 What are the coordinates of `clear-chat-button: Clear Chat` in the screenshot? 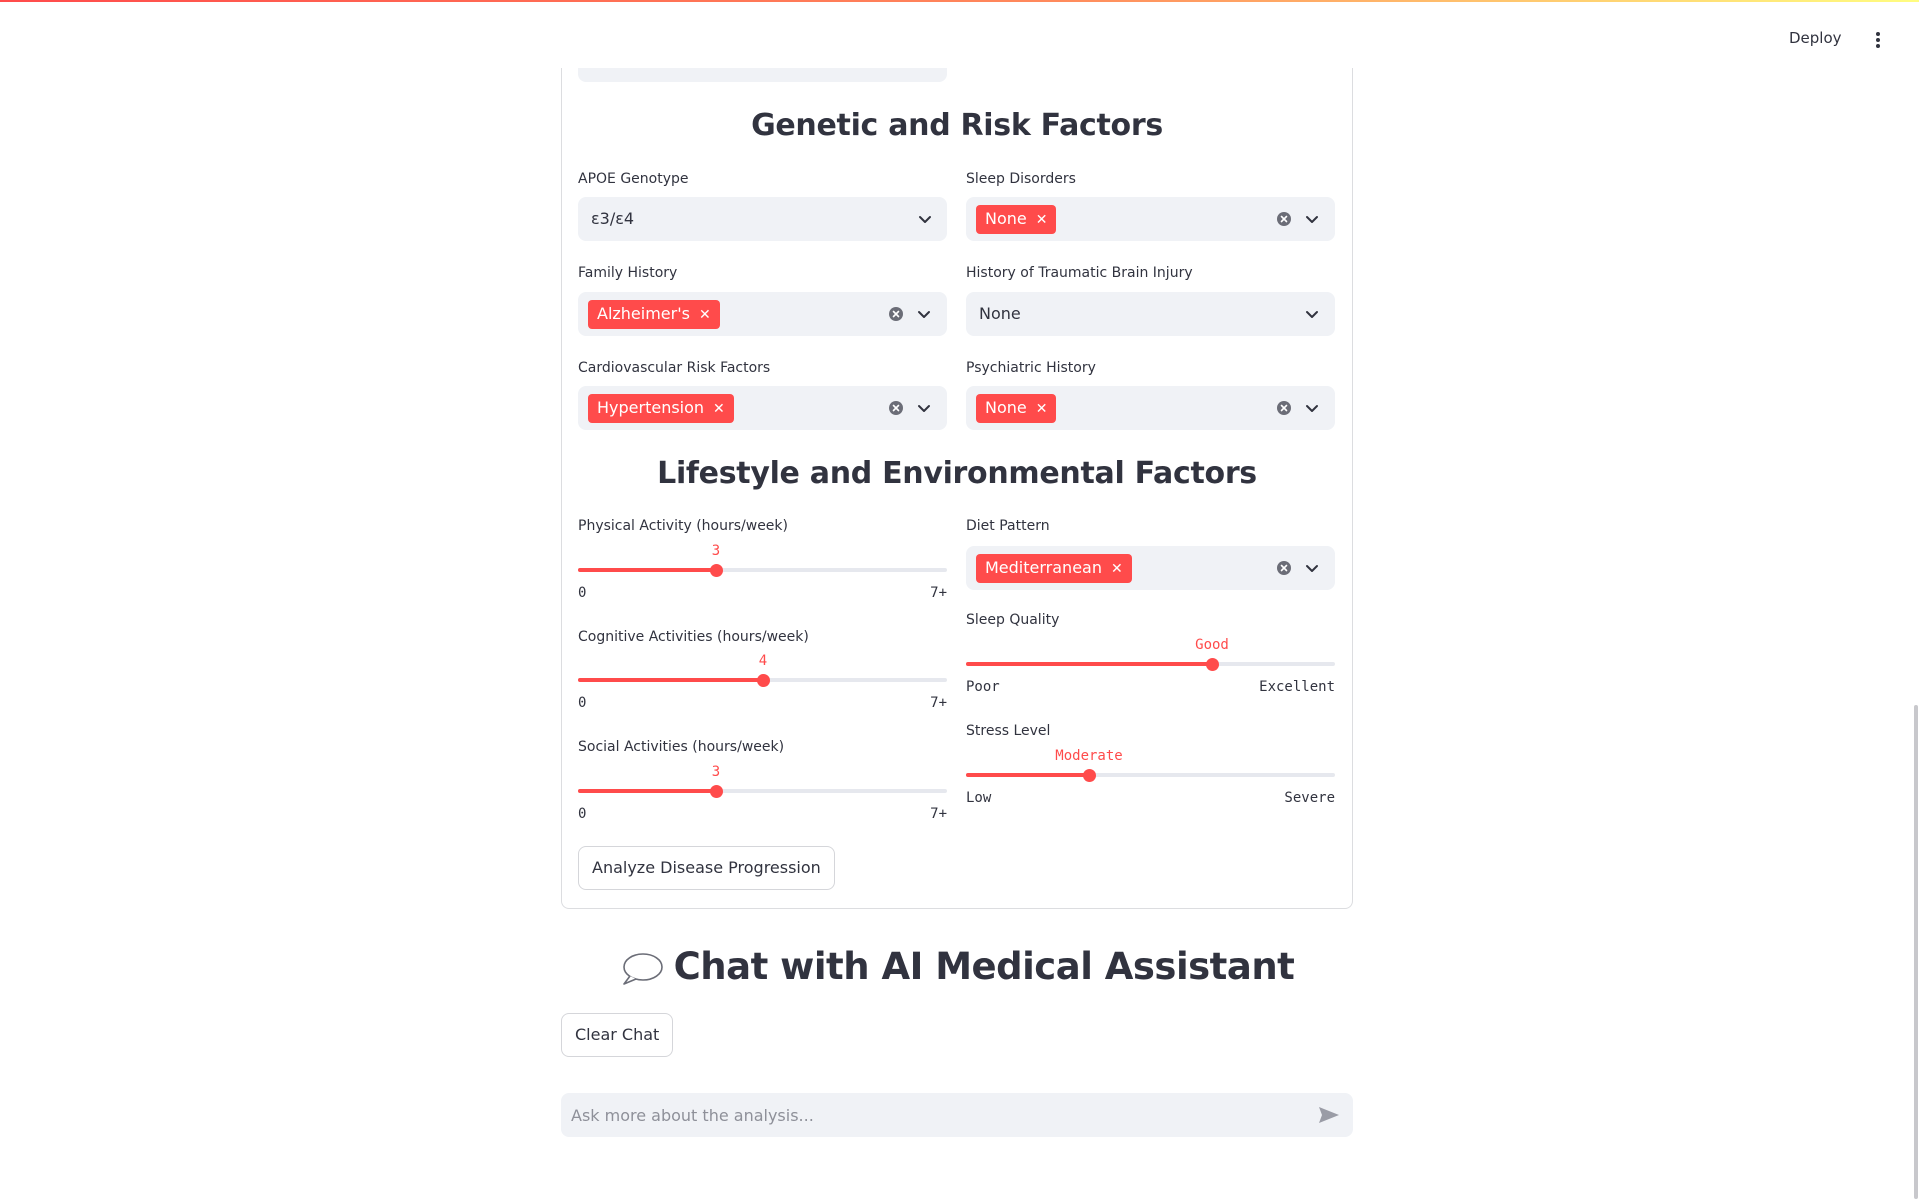 It's located at (617, 1035).